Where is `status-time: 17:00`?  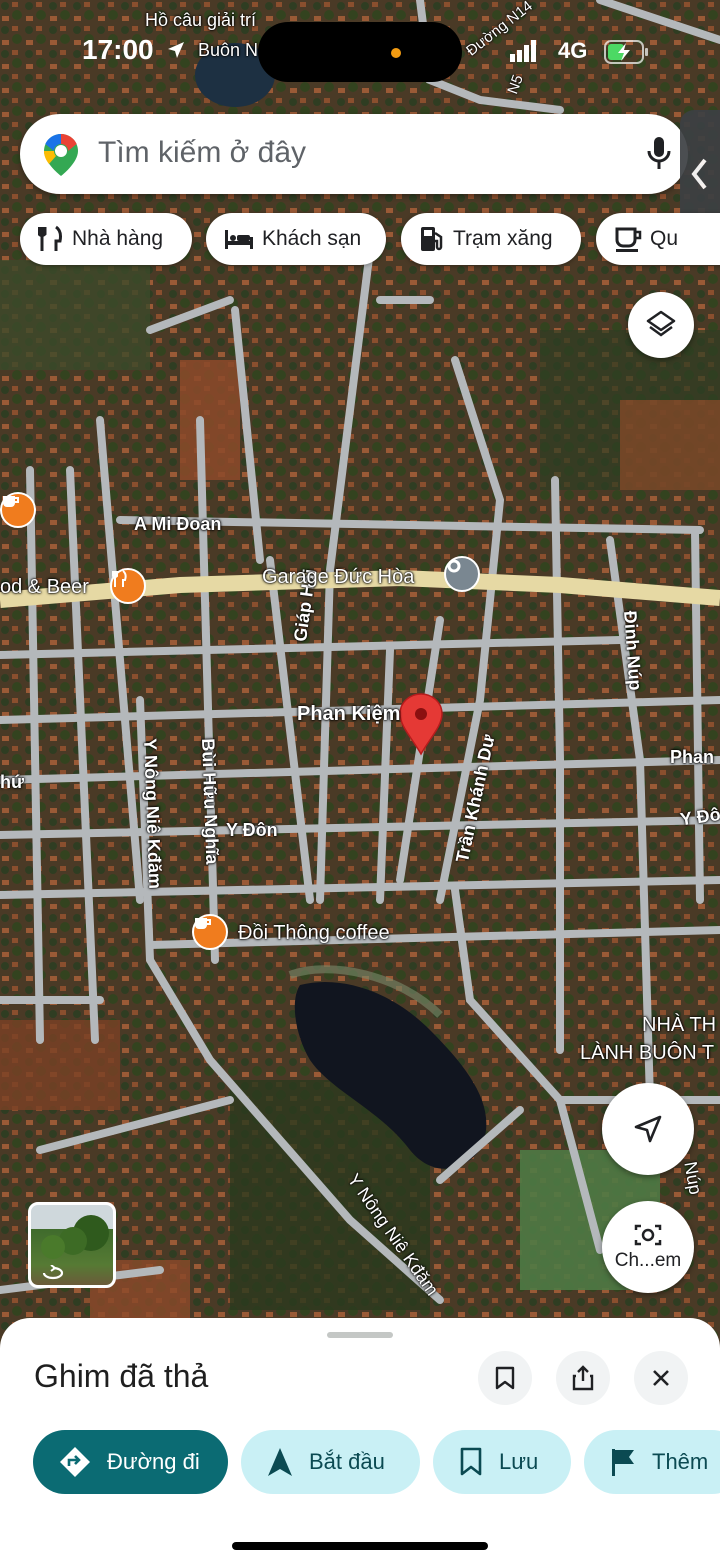 status-time: 17:00 is located at coordinates (118, 49).